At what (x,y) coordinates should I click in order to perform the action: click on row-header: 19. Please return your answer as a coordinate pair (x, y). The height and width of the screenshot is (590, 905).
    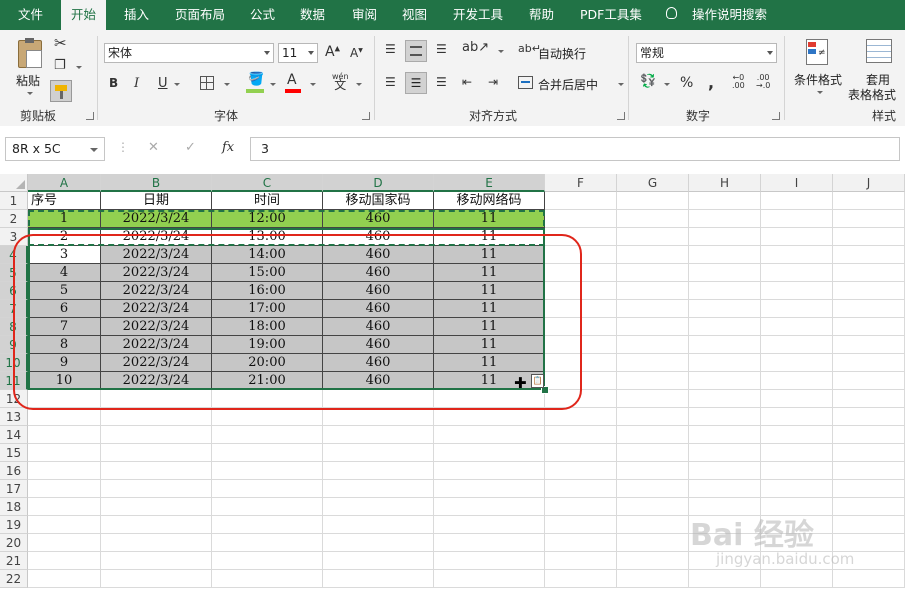
    Looking at the image, I should click on (14, 525).